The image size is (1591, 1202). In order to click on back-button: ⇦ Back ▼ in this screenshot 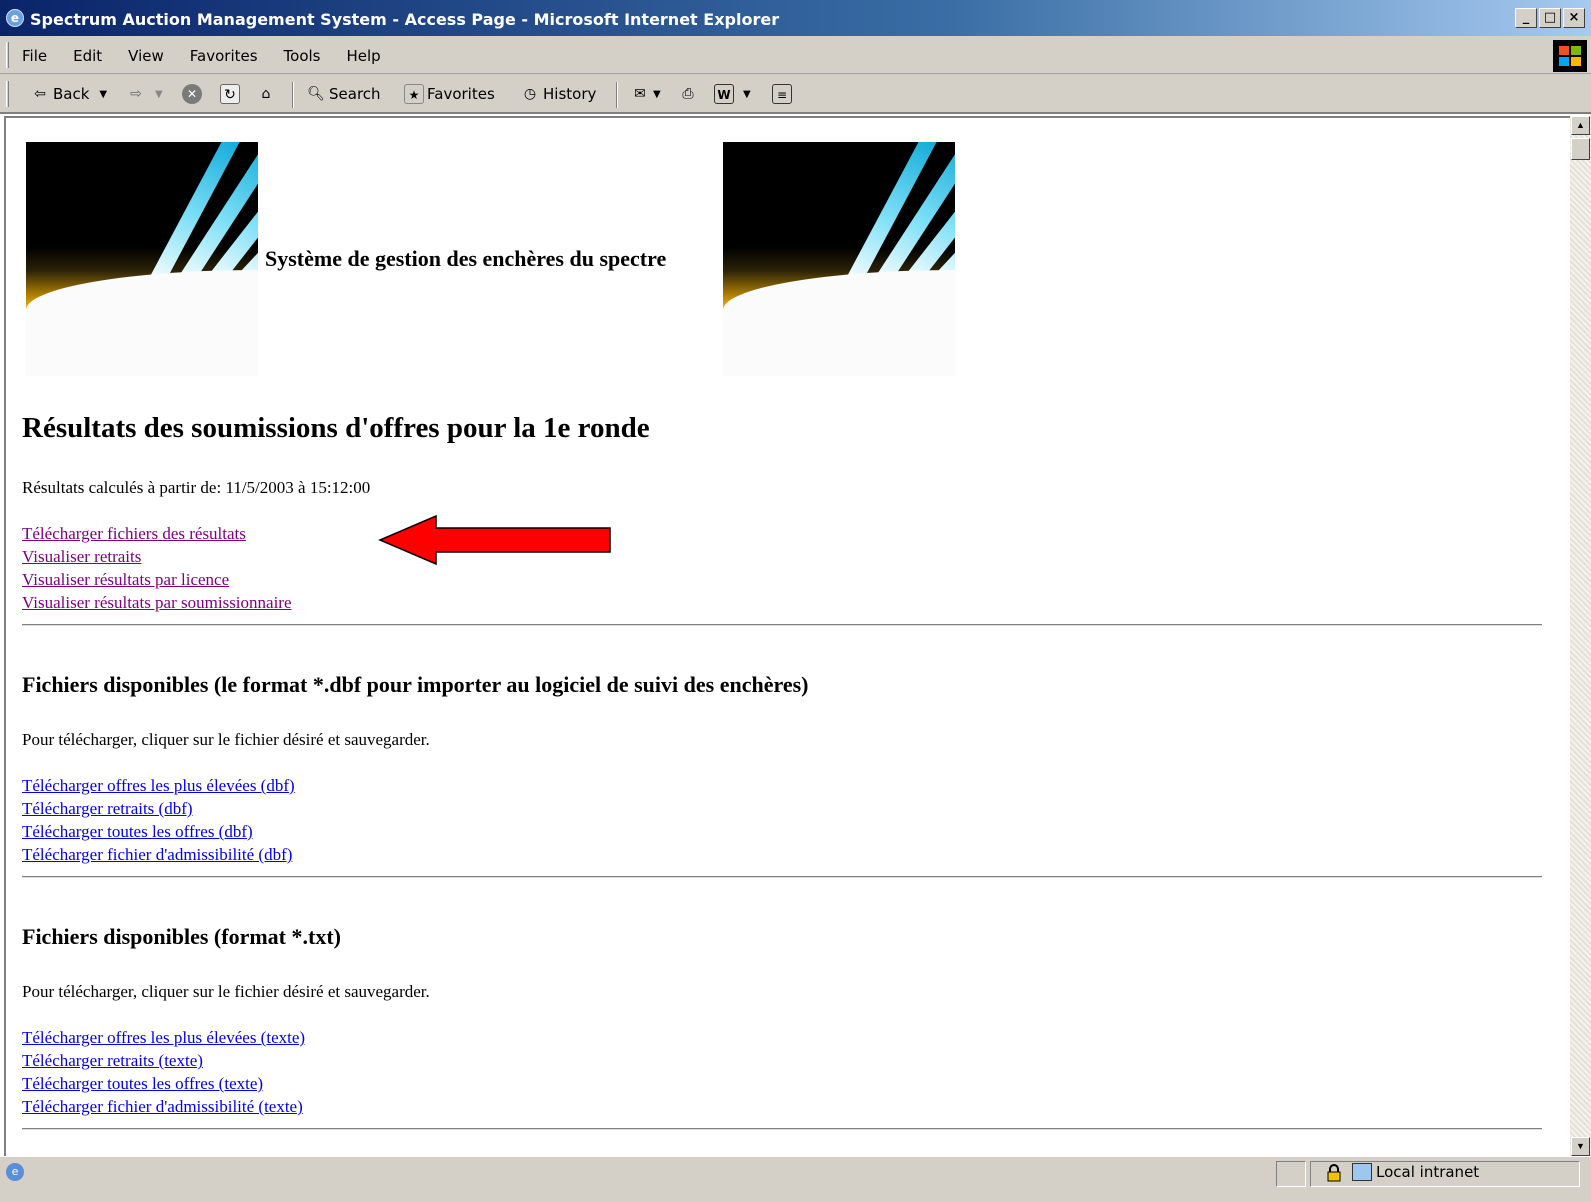, I will do `click(68, 94)`.